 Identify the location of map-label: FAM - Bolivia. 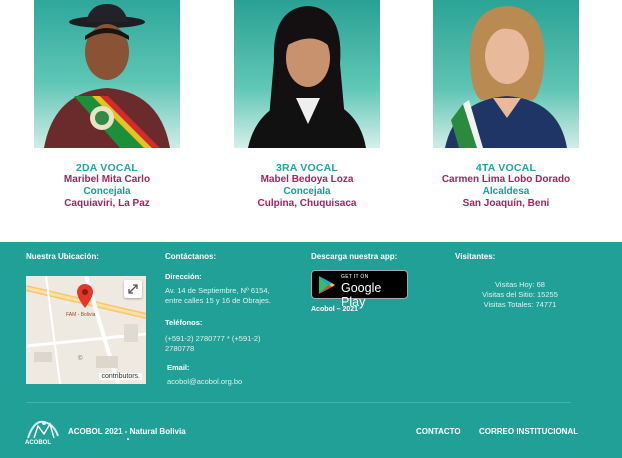
(81, 315).